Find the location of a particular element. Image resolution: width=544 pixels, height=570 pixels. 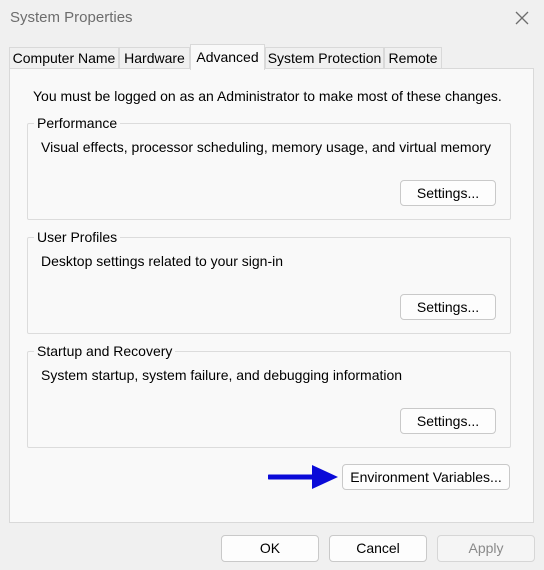

title-bar: System Properties is located at coordinates (272, 19).